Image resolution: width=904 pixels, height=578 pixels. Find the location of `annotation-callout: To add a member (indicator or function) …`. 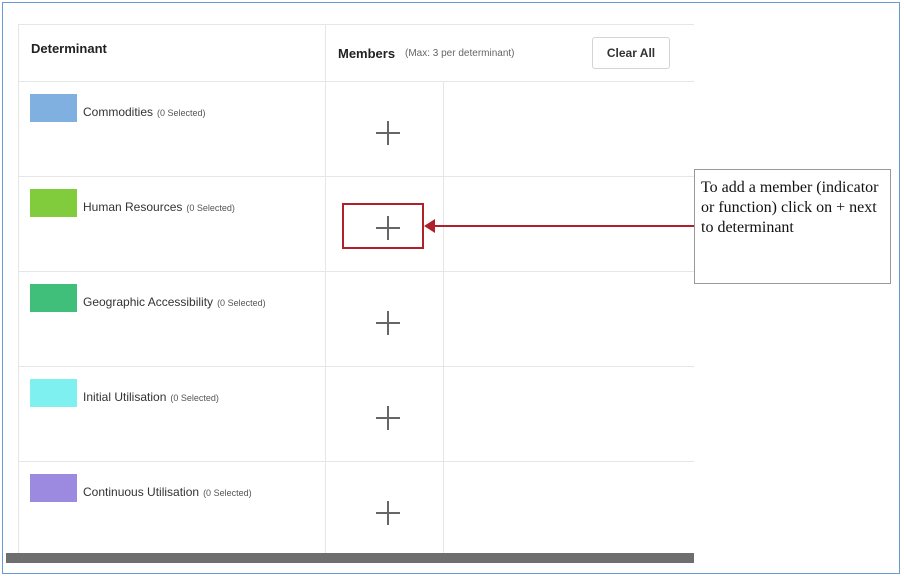

annotation-callout: To add a member (indicator or function) … is located at coordinates (792, 226).